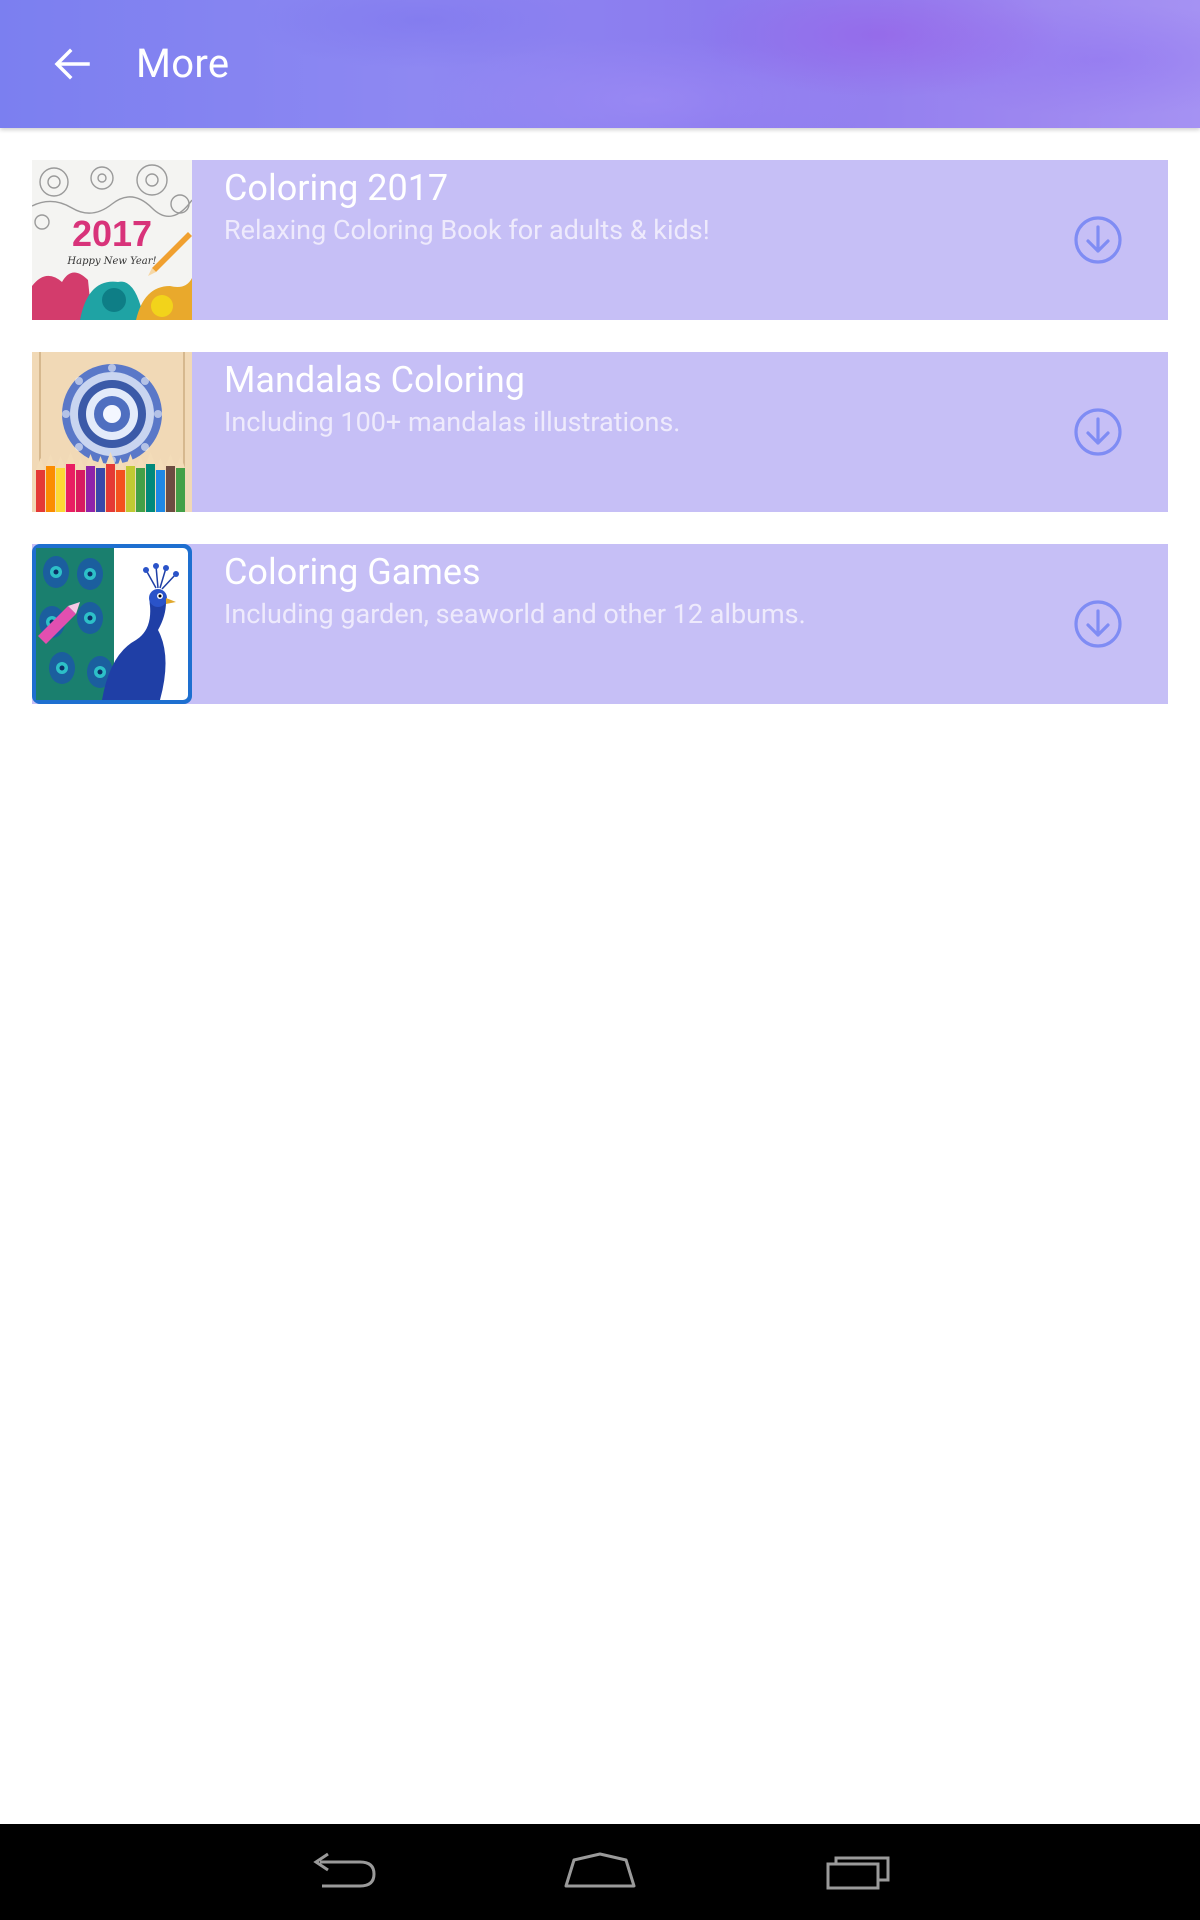 This screenshot has height=1920, width=1200. Describe the element at coordinates (112, 624) in the screenshot. I see `peacock-thumbnail` at that location.